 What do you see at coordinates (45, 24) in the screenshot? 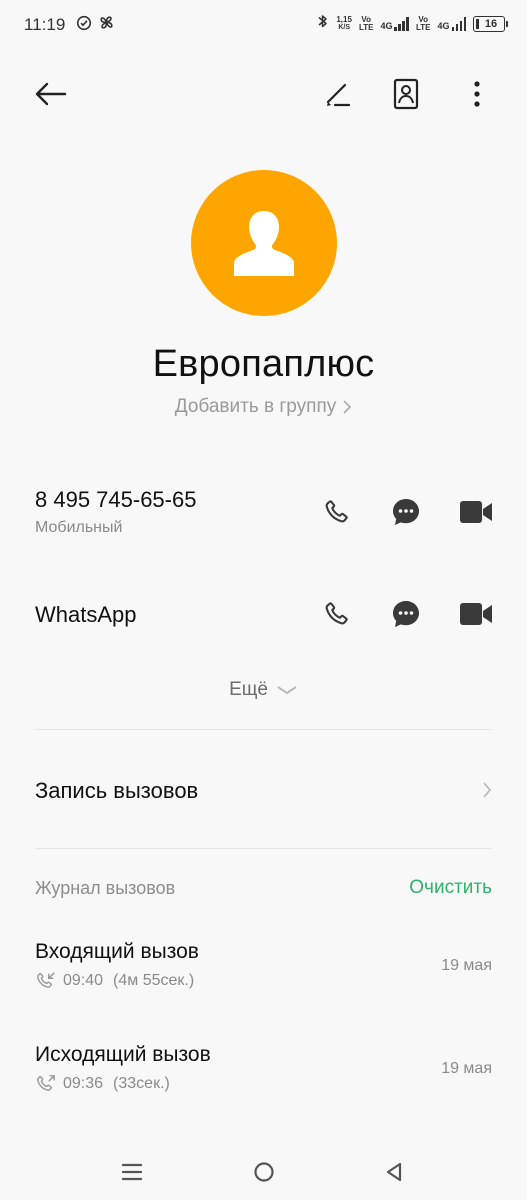
I see `status-time: 11:19` at bounding box center [45, 24].